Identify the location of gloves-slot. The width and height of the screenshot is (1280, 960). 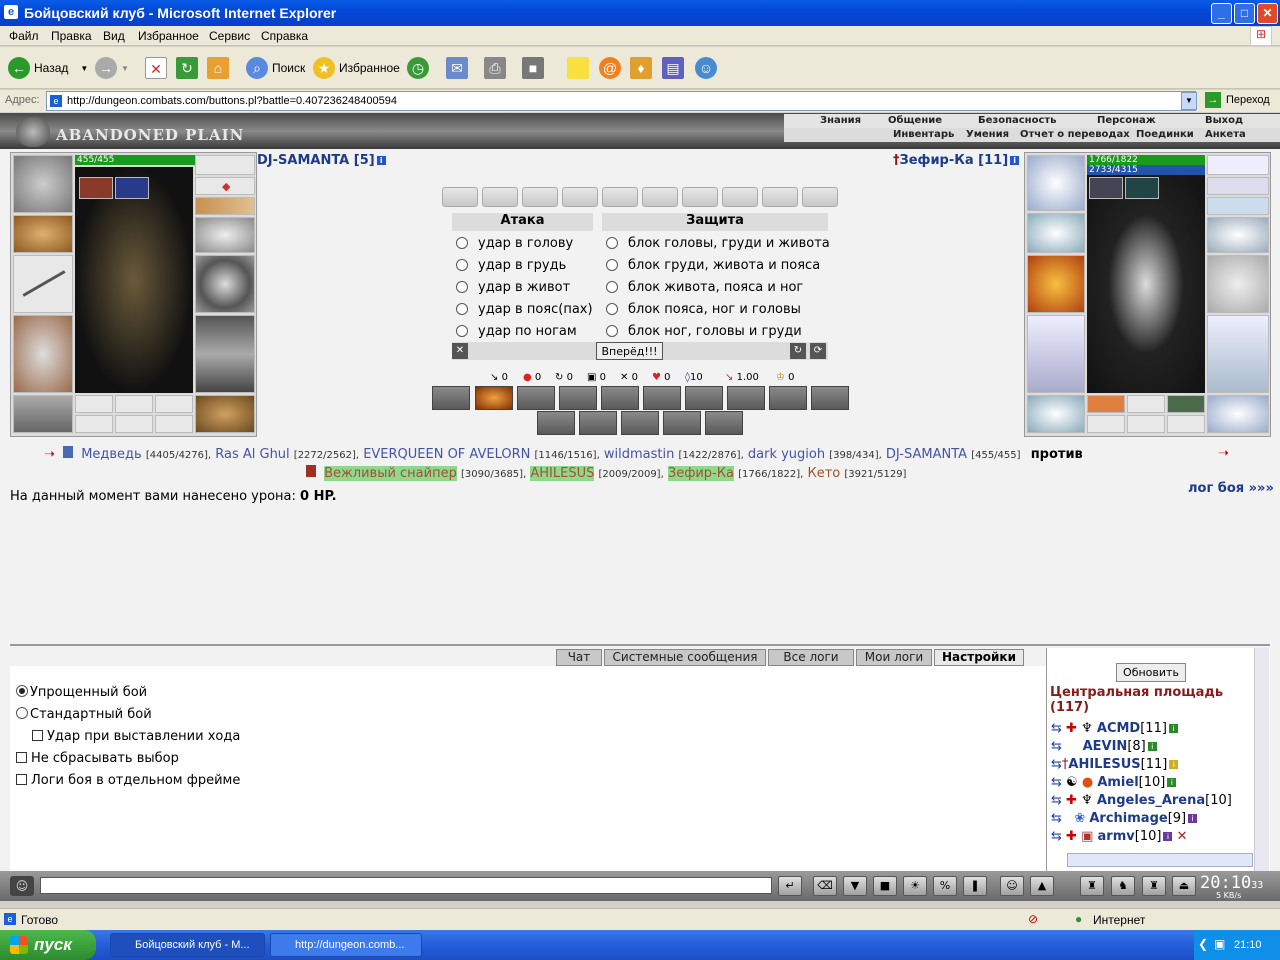
(1238, 235).